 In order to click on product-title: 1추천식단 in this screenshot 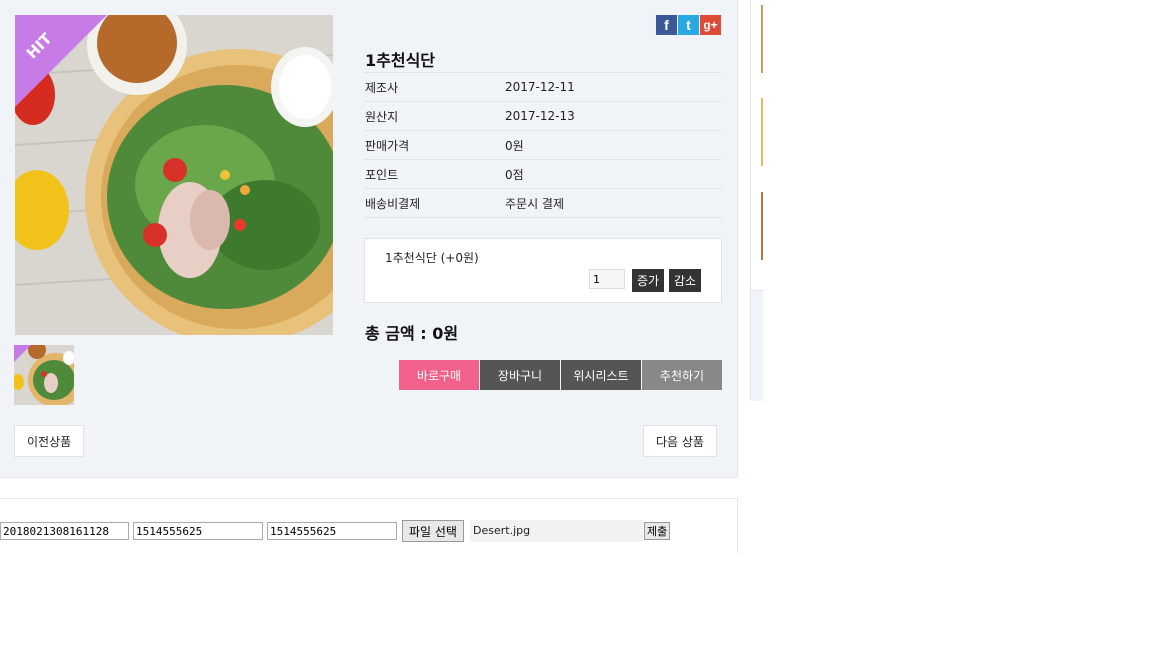, I will do `click(400, 60)`.